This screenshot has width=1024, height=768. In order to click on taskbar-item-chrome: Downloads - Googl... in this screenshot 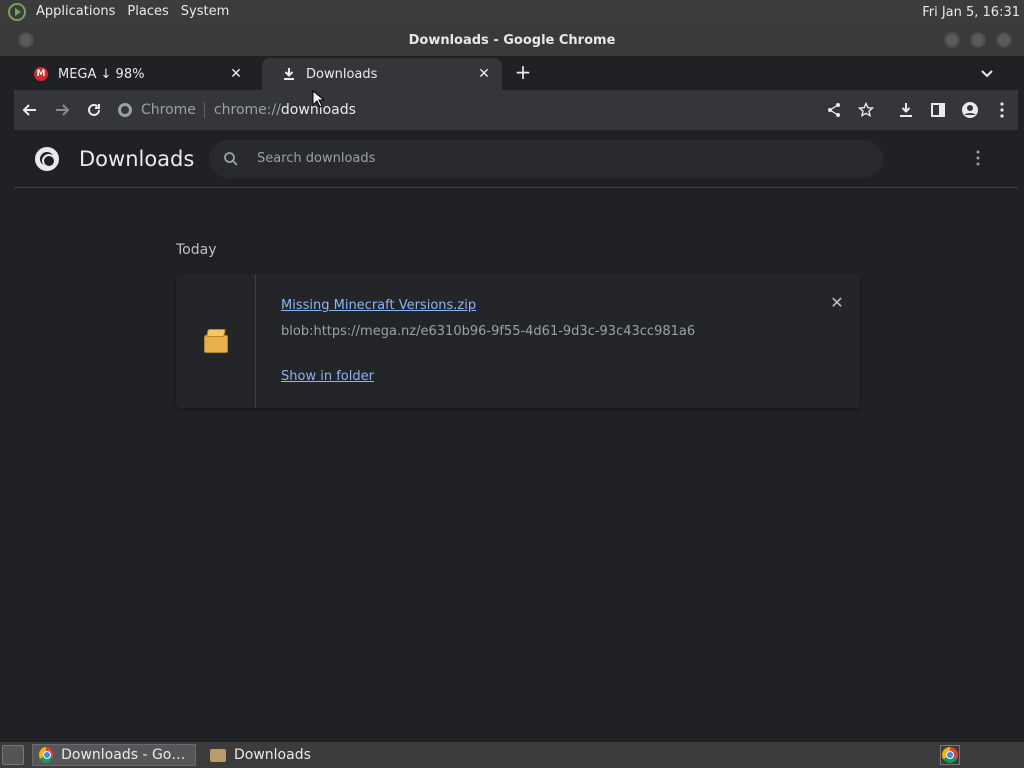, I will do `click(114, 755)`.